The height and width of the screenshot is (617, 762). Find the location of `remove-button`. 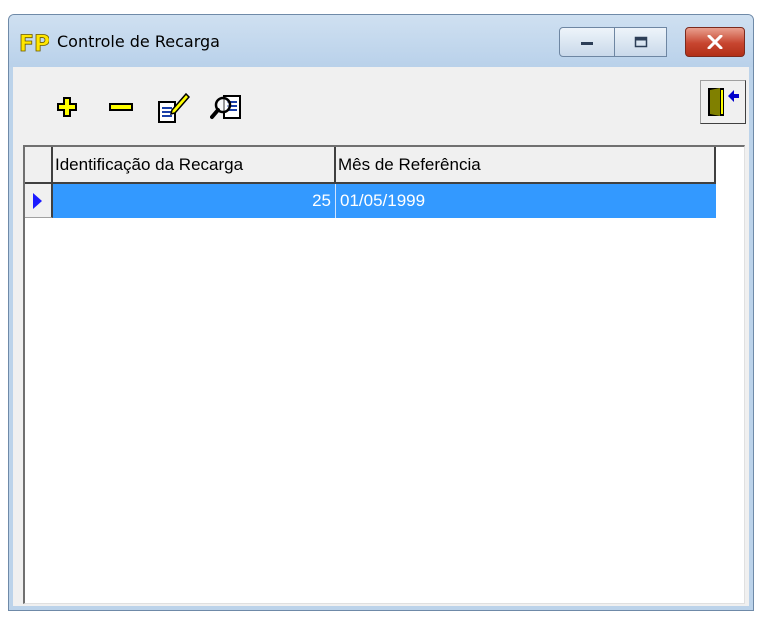

remove-button is located at coordinates (121, 107).